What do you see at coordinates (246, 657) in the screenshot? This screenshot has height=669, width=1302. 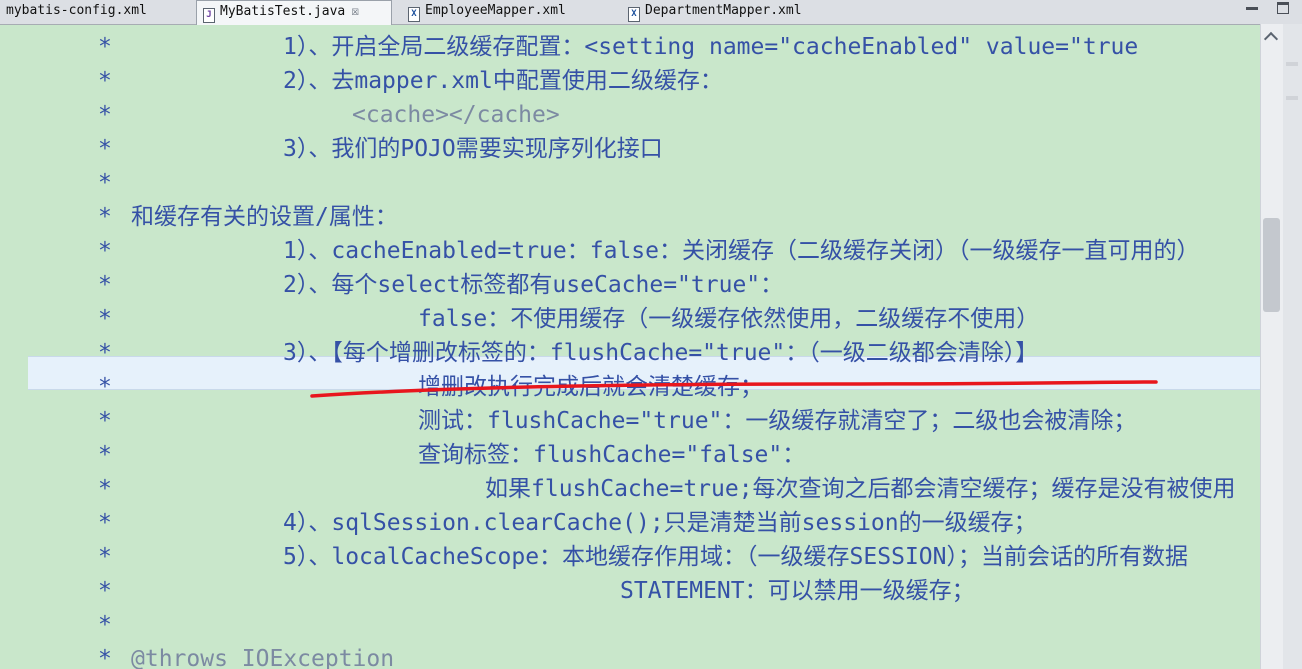 I see `code-line: * @throws IOException` at bounding box center [246, 657].